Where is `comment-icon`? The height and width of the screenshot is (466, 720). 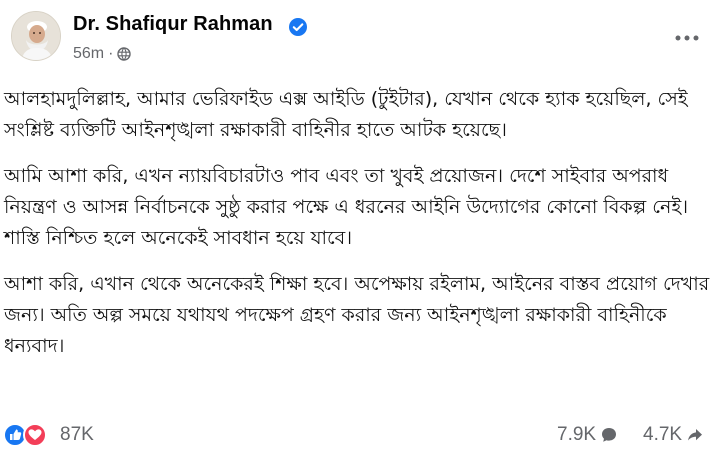
comment-icon is located at coordinates (609, 435).